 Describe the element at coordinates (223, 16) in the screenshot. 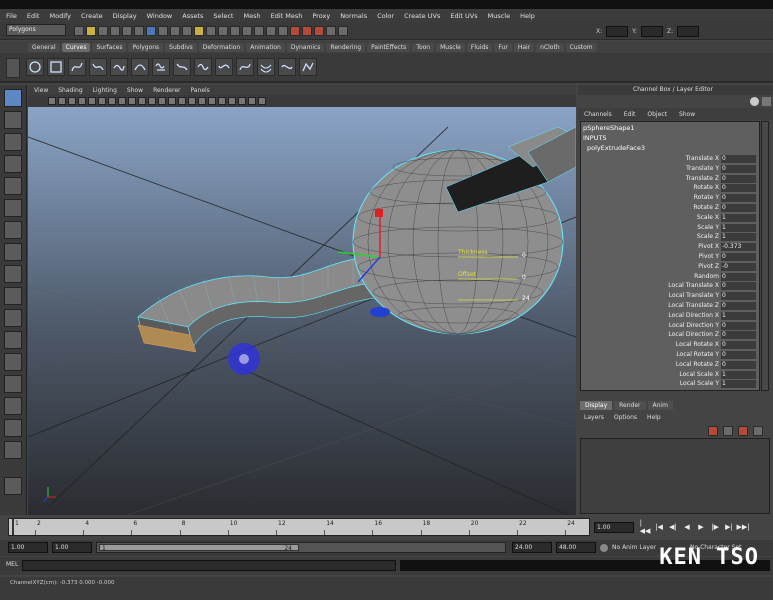

I see `menu-select: Select` at that location.